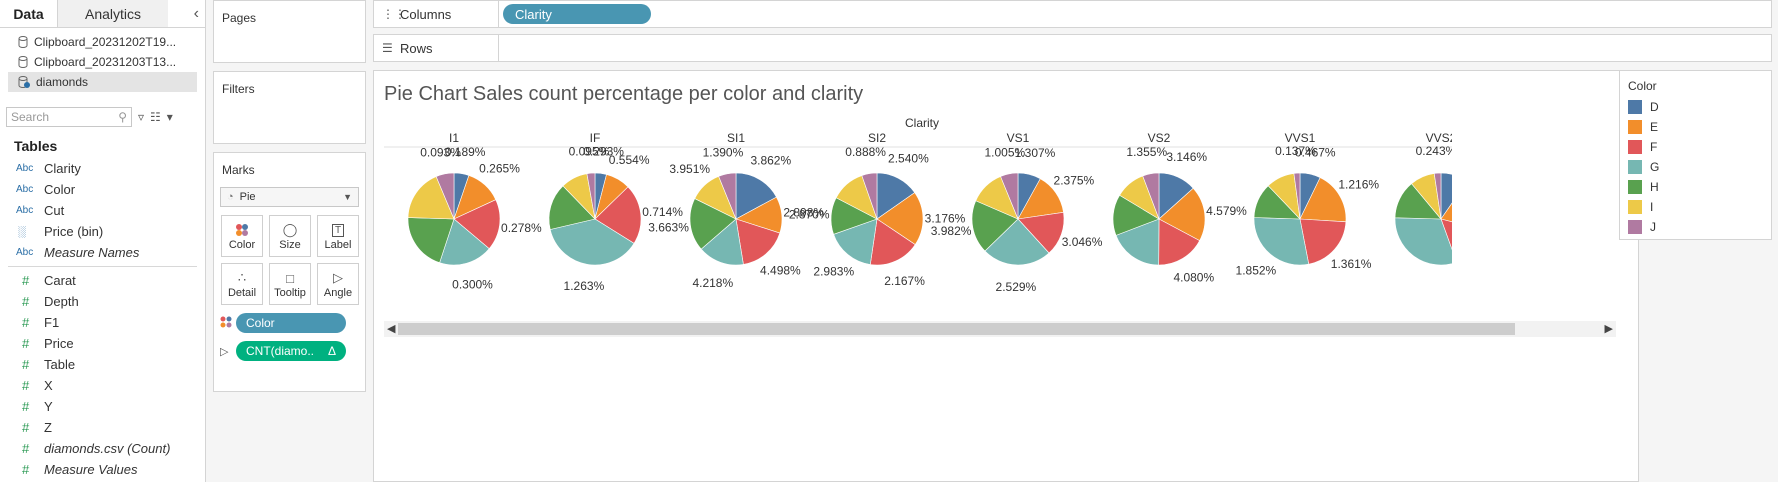 The width and height of the screenshot is (1778, 482). Describe the element at coordinates (1652, 207) in the screenshot. I see `legend-label: I` at that location.